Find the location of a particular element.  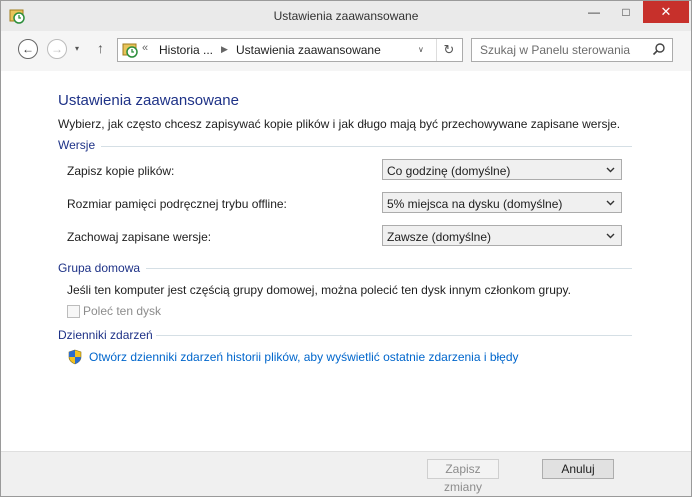

back-button: ← is located at coordinates (28, 49).